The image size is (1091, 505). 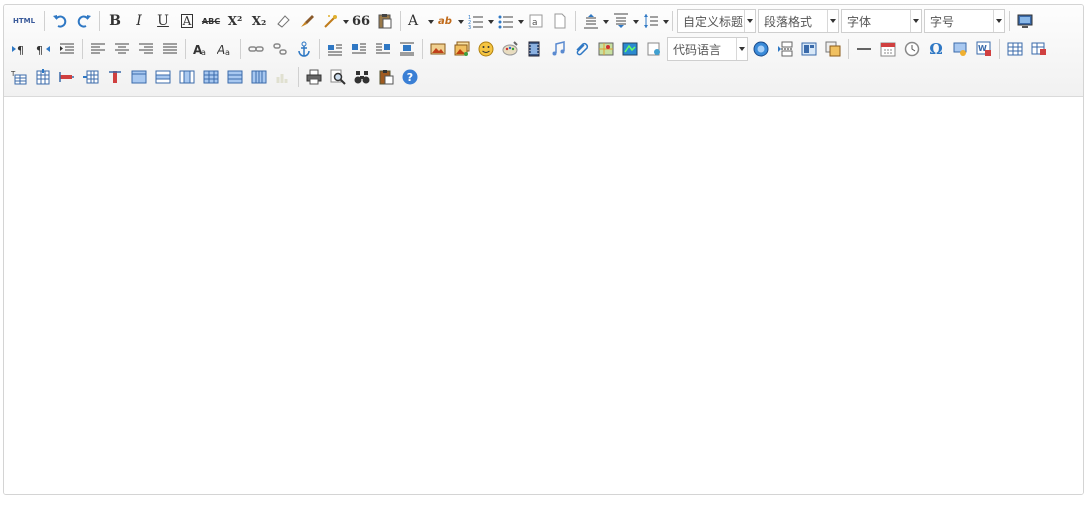 I want to click on page-break-button, so click(x=560, y=21).